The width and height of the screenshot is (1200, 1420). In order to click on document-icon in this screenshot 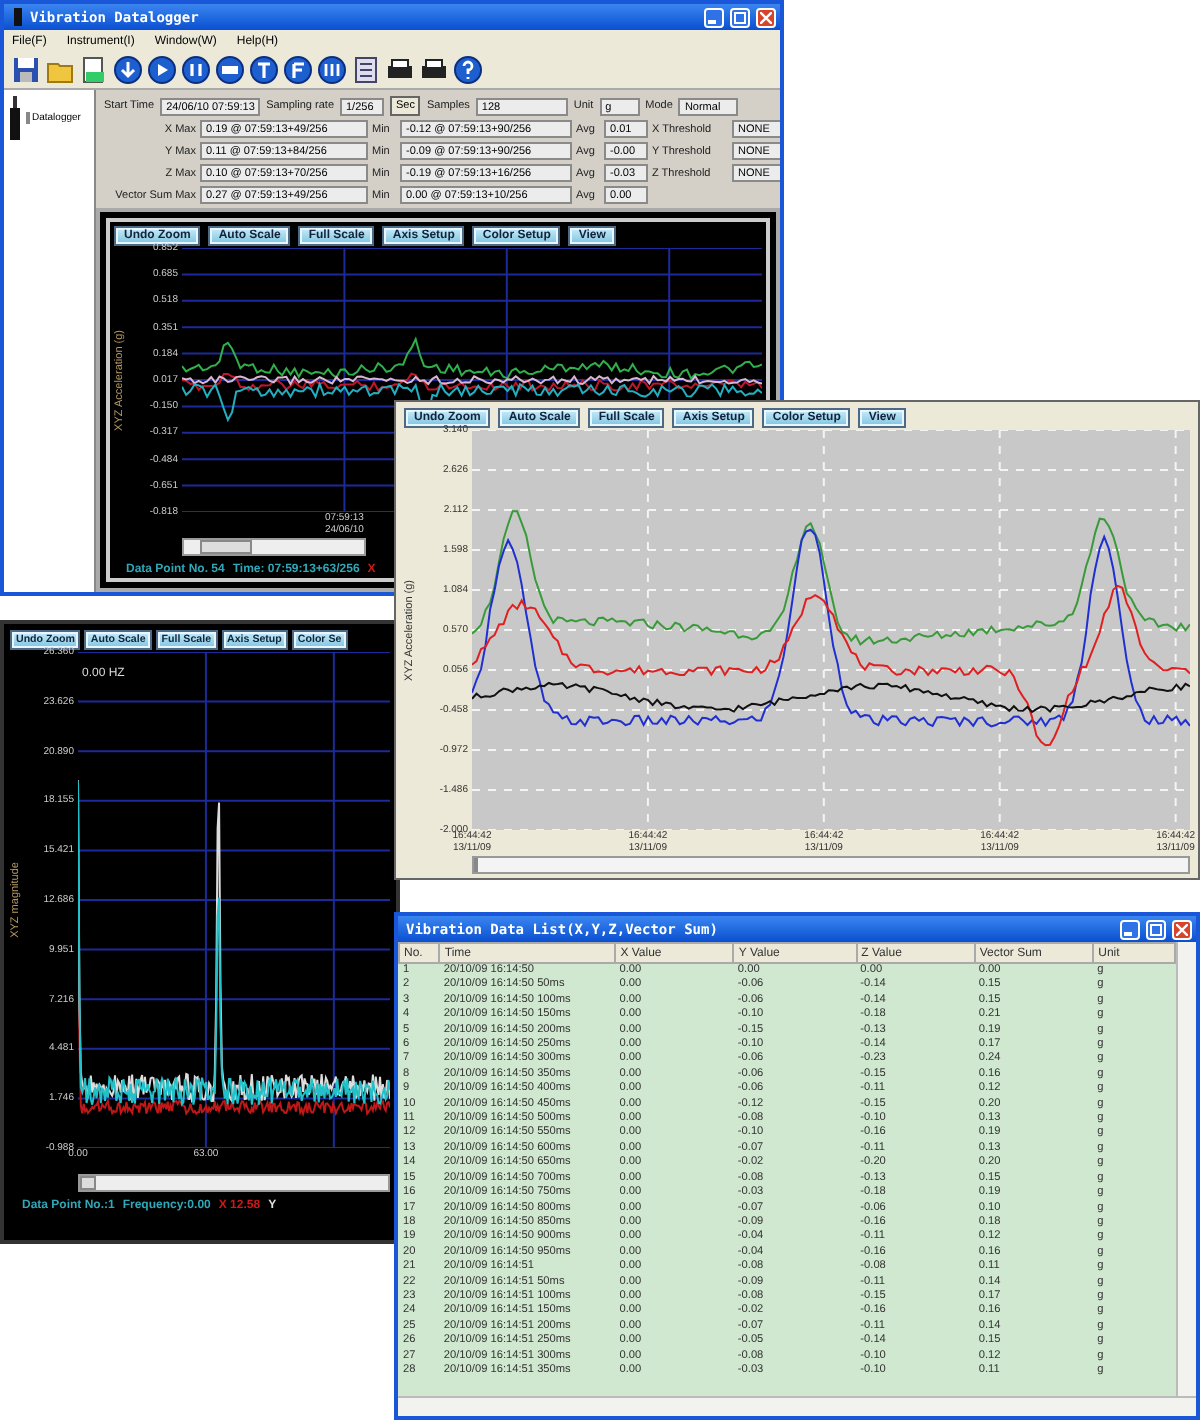, I will do `click(94, 70)`.